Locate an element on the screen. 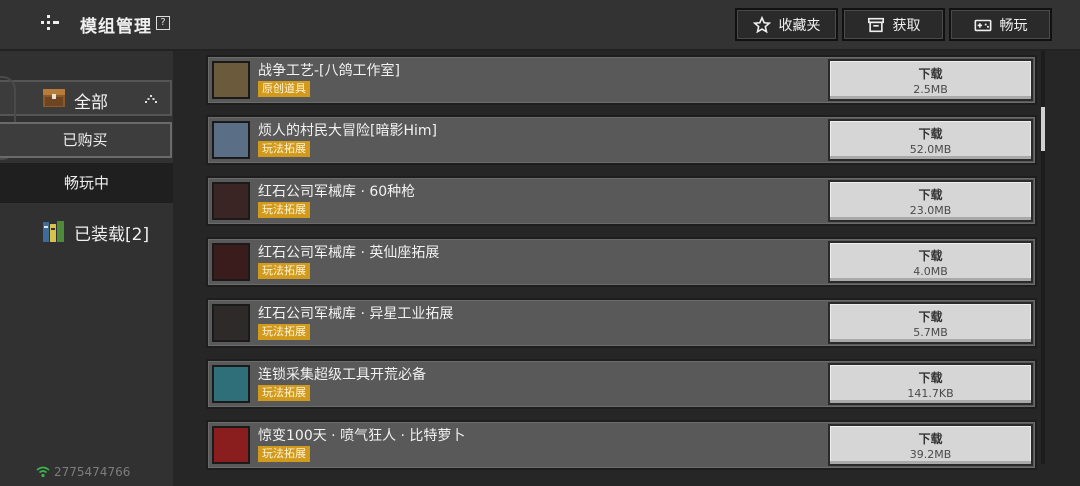 The height and width of the screenshot is (486, 1080). mod-row: 红石公司军械库 · 60种枪 玩法拓展 下载 23.0MB is located at coordinates (621, 201).